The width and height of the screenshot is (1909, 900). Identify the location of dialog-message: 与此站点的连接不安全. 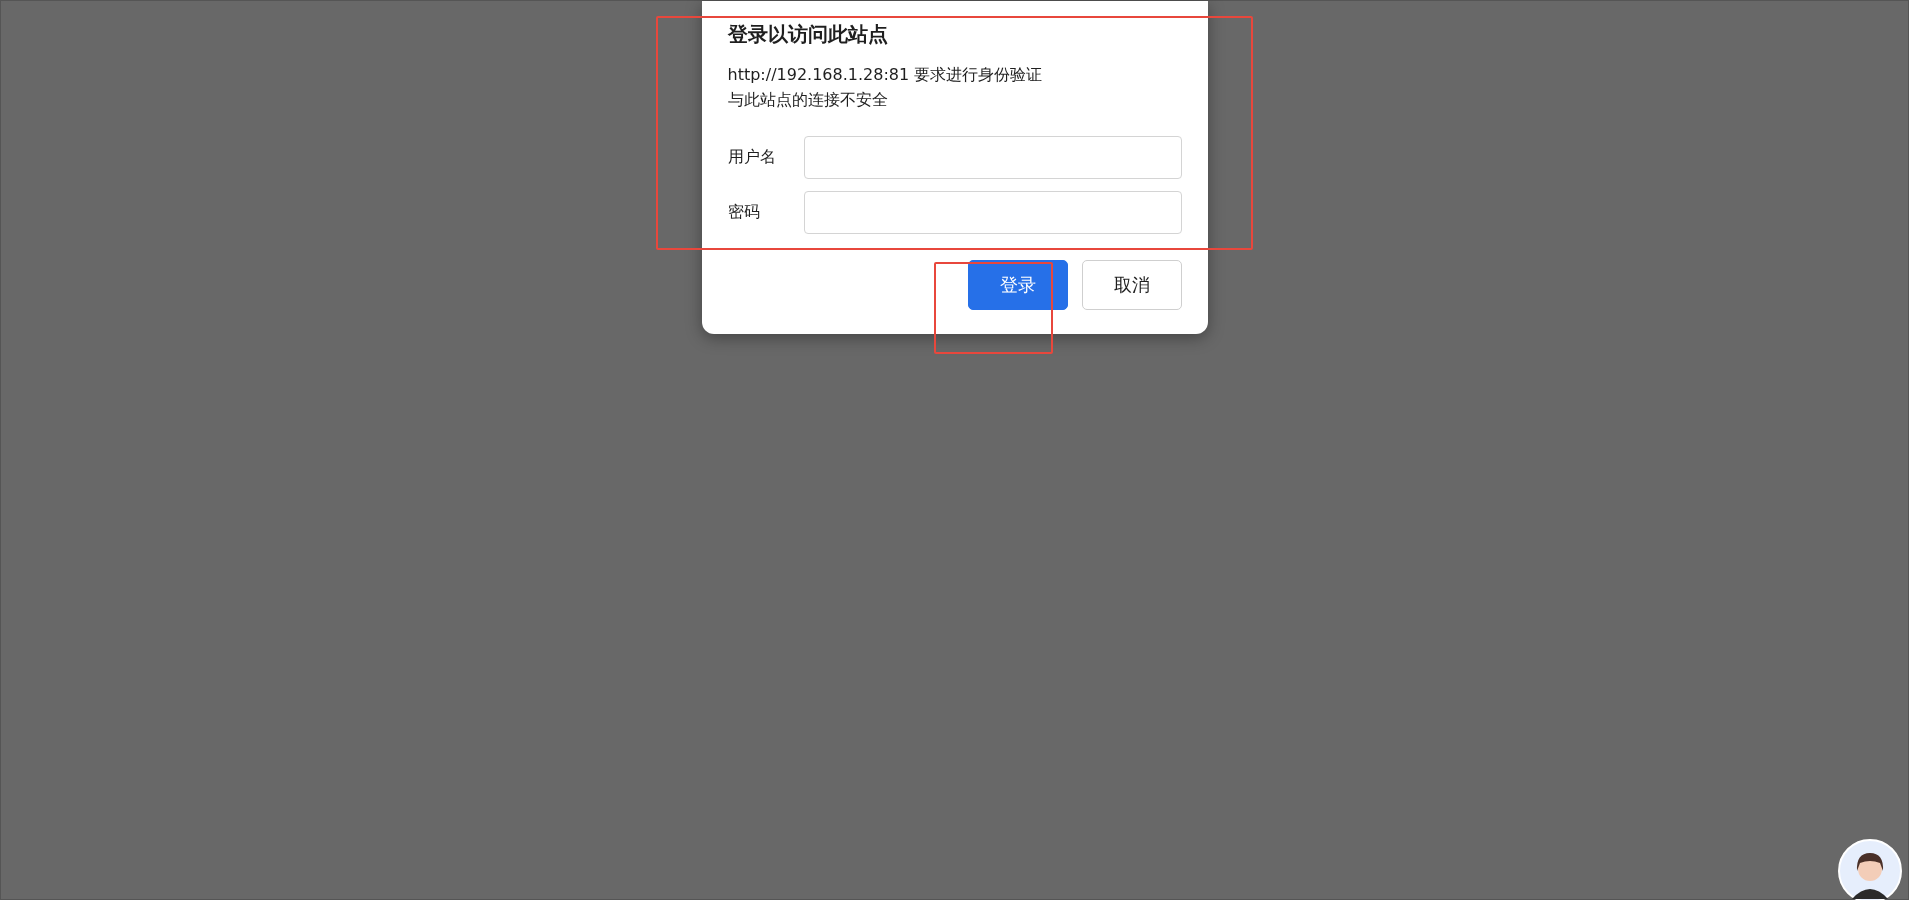
(808, 100).